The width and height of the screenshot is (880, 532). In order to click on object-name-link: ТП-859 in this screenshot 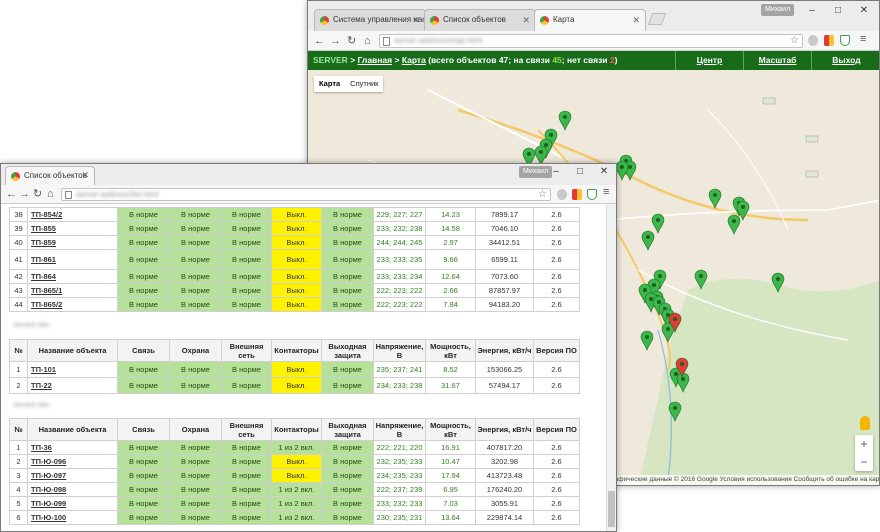, I will do `click(72, 242)`.